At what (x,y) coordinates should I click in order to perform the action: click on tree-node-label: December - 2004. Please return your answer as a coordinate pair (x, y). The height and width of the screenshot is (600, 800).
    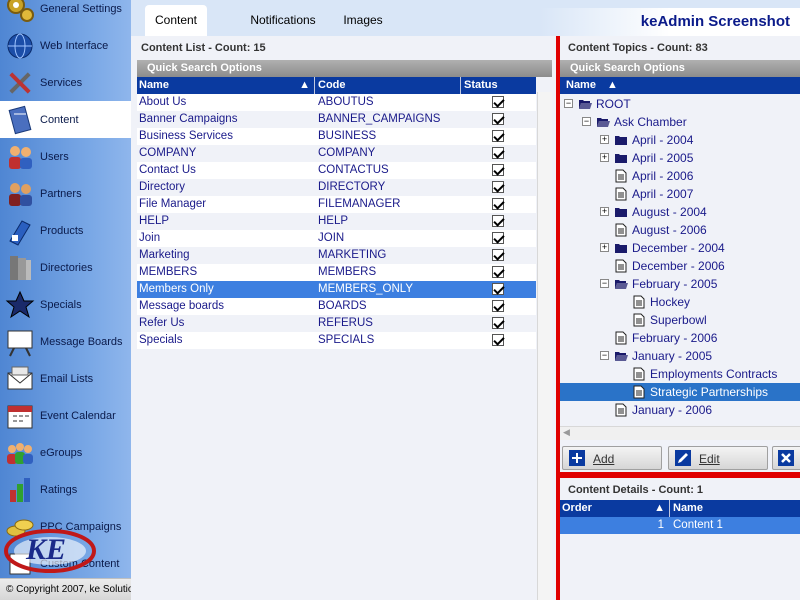
    Looking at the image, I should click on (678, 248).